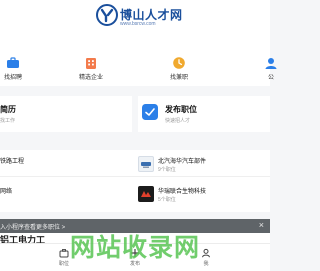  What do you see at coordinates (204, 166) in the screenshot?
I see `company-item: 北汽海华汽车部件 9个职位` at bounding box center [204, 166].